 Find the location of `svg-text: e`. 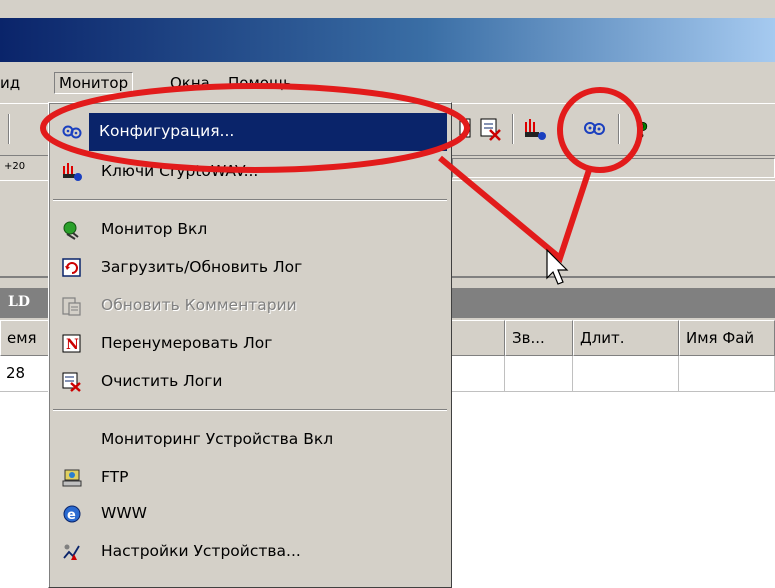

svg-text: e is located at coordinates (71, 515).